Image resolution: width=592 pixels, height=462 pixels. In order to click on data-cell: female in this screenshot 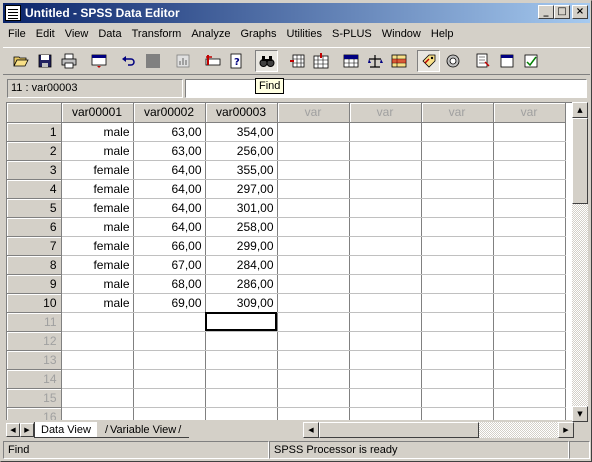, I will do `click(97, 189)`.